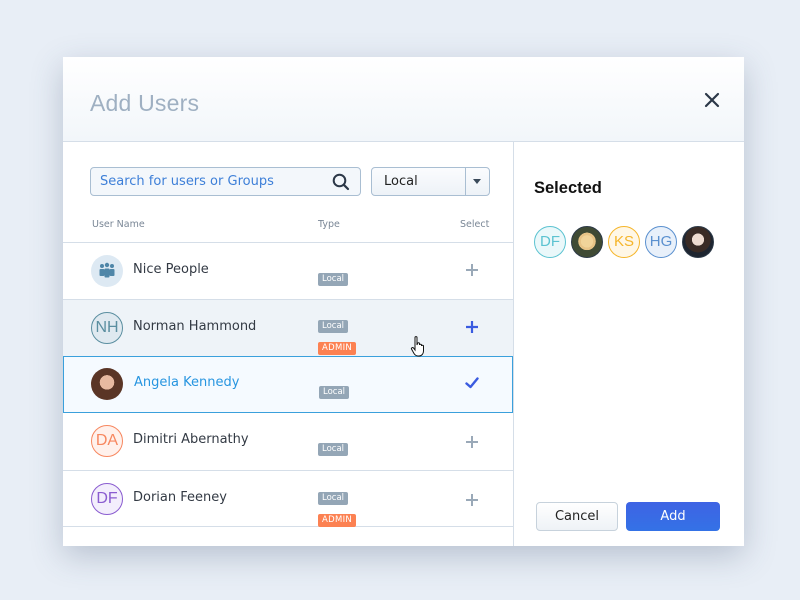 The height and width of the screenshot is (600, 800). Describe the element at coordinates (187, 382) in the screenshot. I see `user-name: Angela Kennedy` at that location.